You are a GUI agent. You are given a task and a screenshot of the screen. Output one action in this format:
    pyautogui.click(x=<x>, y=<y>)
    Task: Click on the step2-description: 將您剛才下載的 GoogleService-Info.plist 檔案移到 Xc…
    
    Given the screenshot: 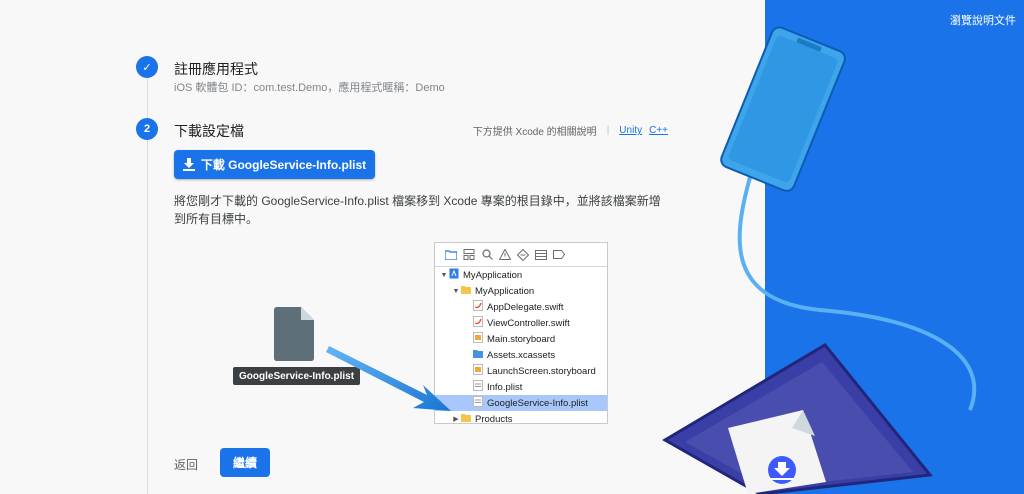 What is the action you would take?
    pyautogui.click(x=417, y=210)
    